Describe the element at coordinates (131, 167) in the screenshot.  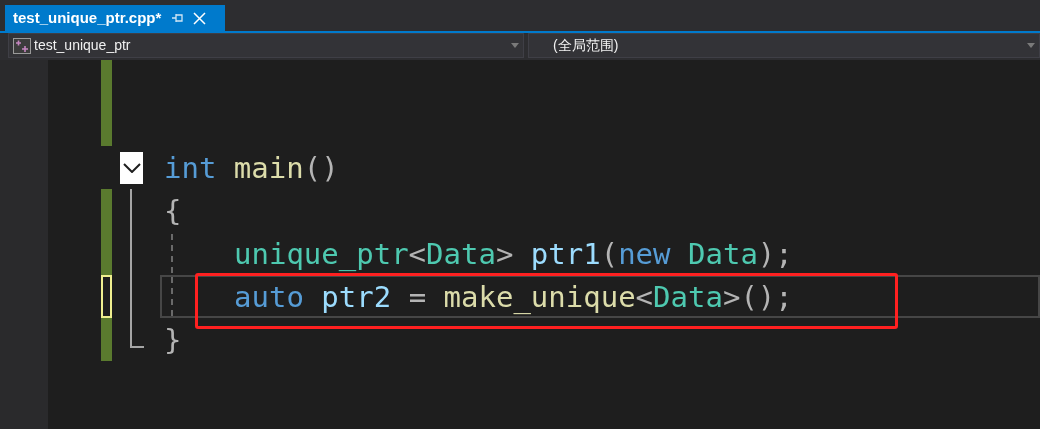
I see `collapse-icon` at that location.